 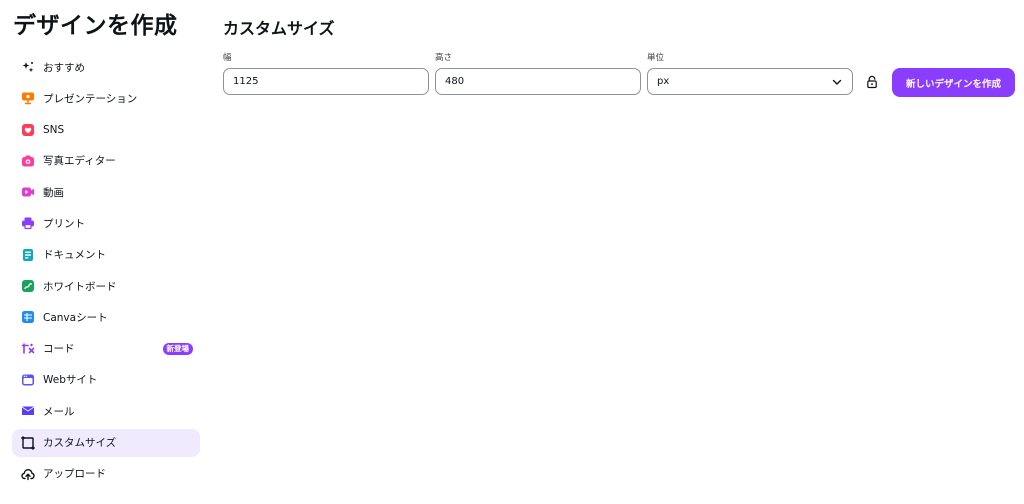 I want to click on sidebar-item-label: ホワイトボード, so click(x=80, y=286).